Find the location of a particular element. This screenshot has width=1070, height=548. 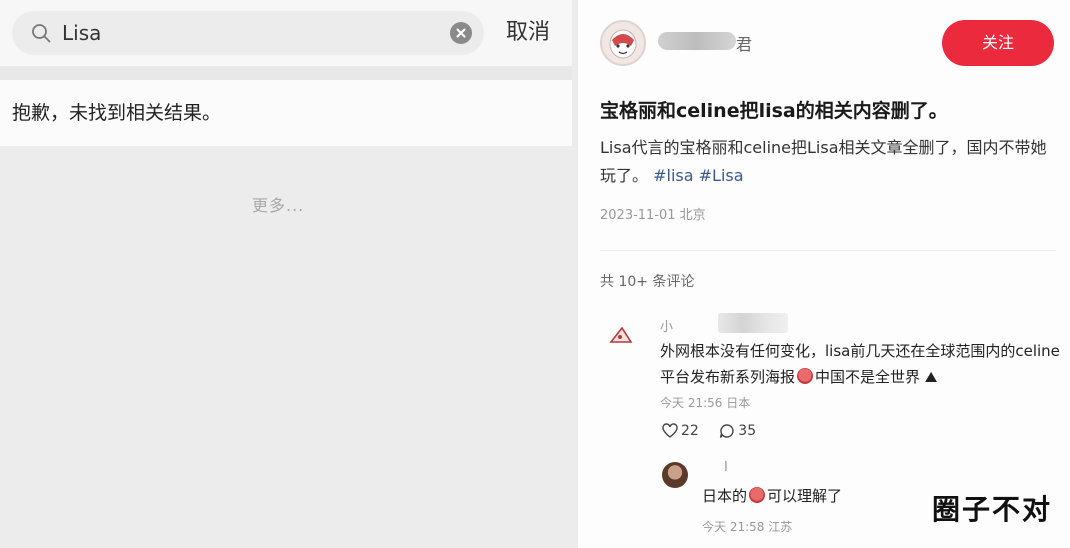

no-result-text: 抱歉，未找到相关结果。 is located at coordinates (117, 113).